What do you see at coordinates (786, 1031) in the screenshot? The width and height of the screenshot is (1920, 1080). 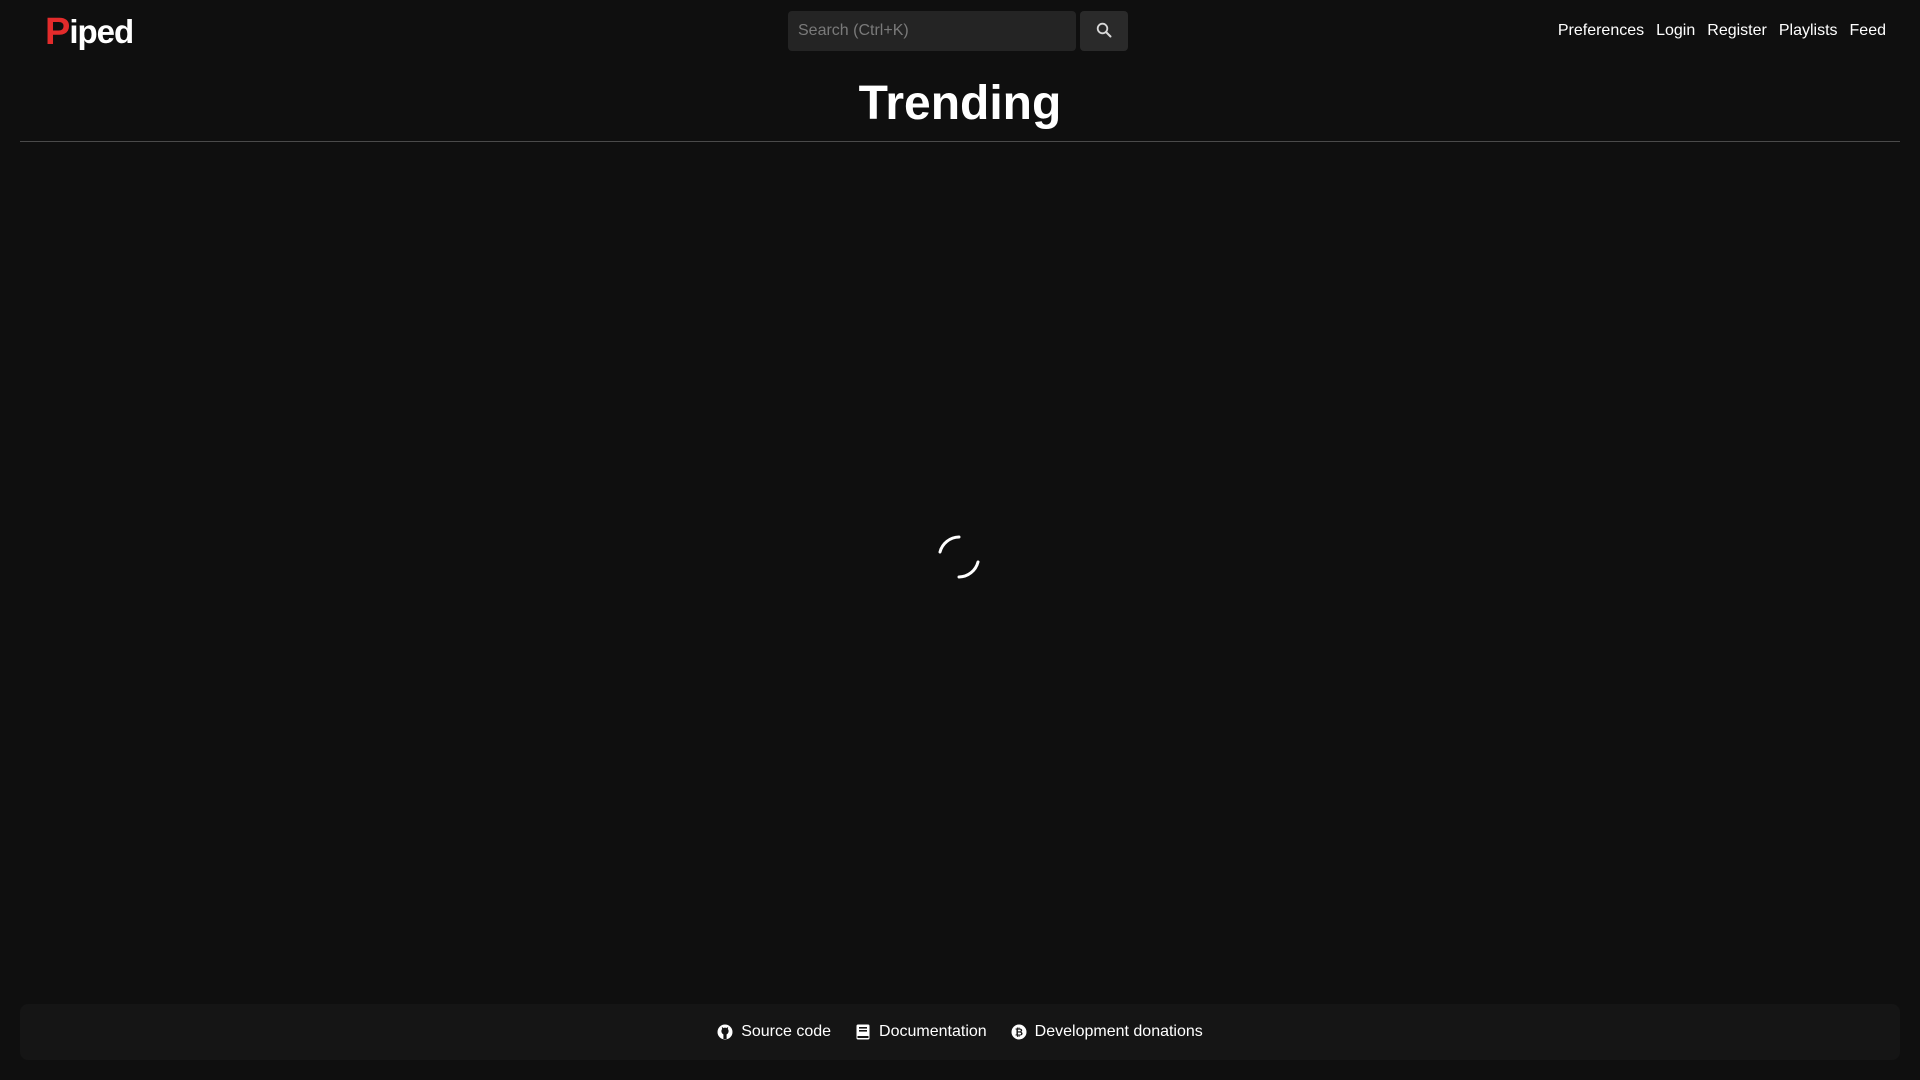 I see `source-code-label: Source code` at bounding box center [786, 1031].